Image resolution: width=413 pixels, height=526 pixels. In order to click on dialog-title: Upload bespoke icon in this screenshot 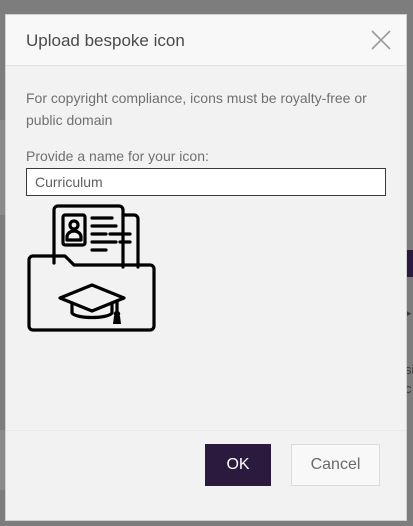, I will do `click(105, 40)`.